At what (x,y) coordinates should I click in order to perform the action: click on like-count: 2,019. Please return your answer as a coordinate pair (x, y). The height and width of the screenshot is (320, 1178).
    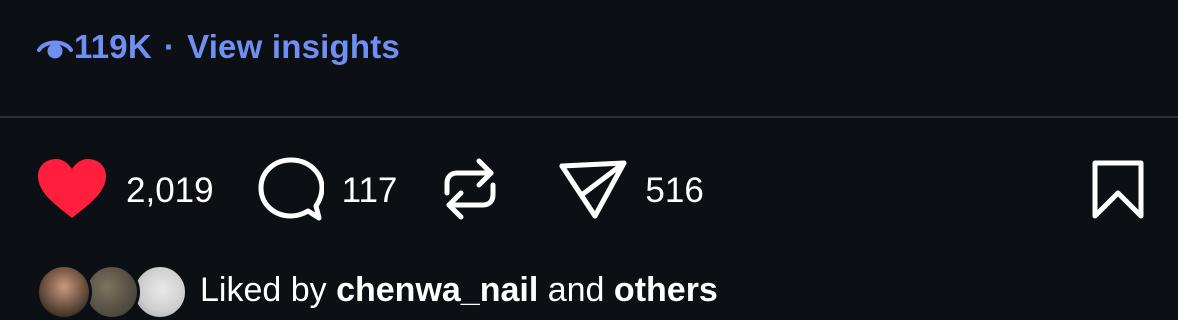
    Looking at the image, I should click on (170, 190).